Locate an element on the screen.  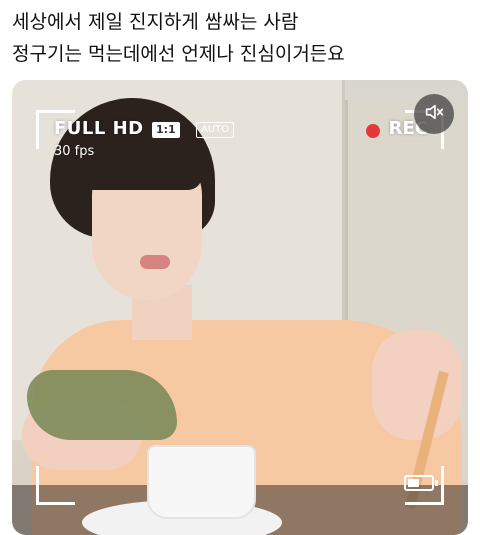
speaker-mute-icon is located at coordinates (434, 114).